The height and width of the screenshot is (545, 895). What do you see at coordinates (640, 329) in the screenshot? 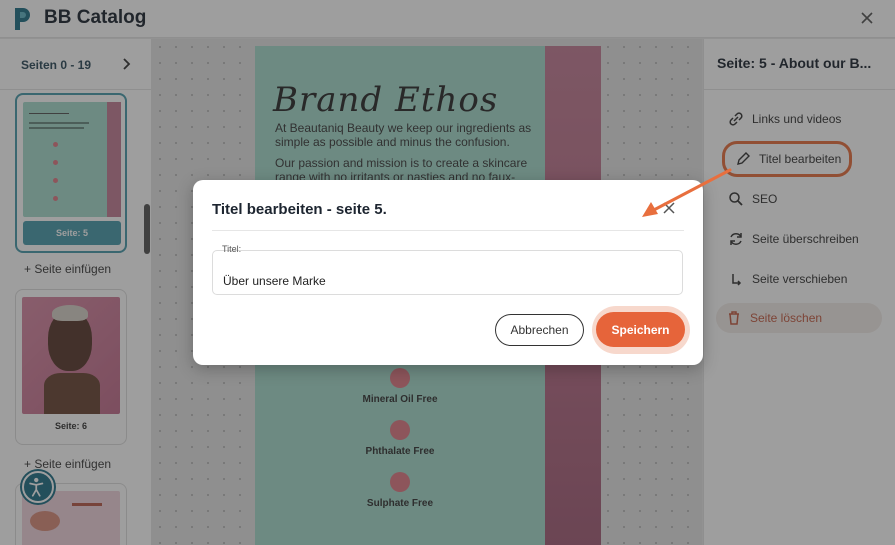
I see `save-button: Speichern` at bounding box center [640, 329].